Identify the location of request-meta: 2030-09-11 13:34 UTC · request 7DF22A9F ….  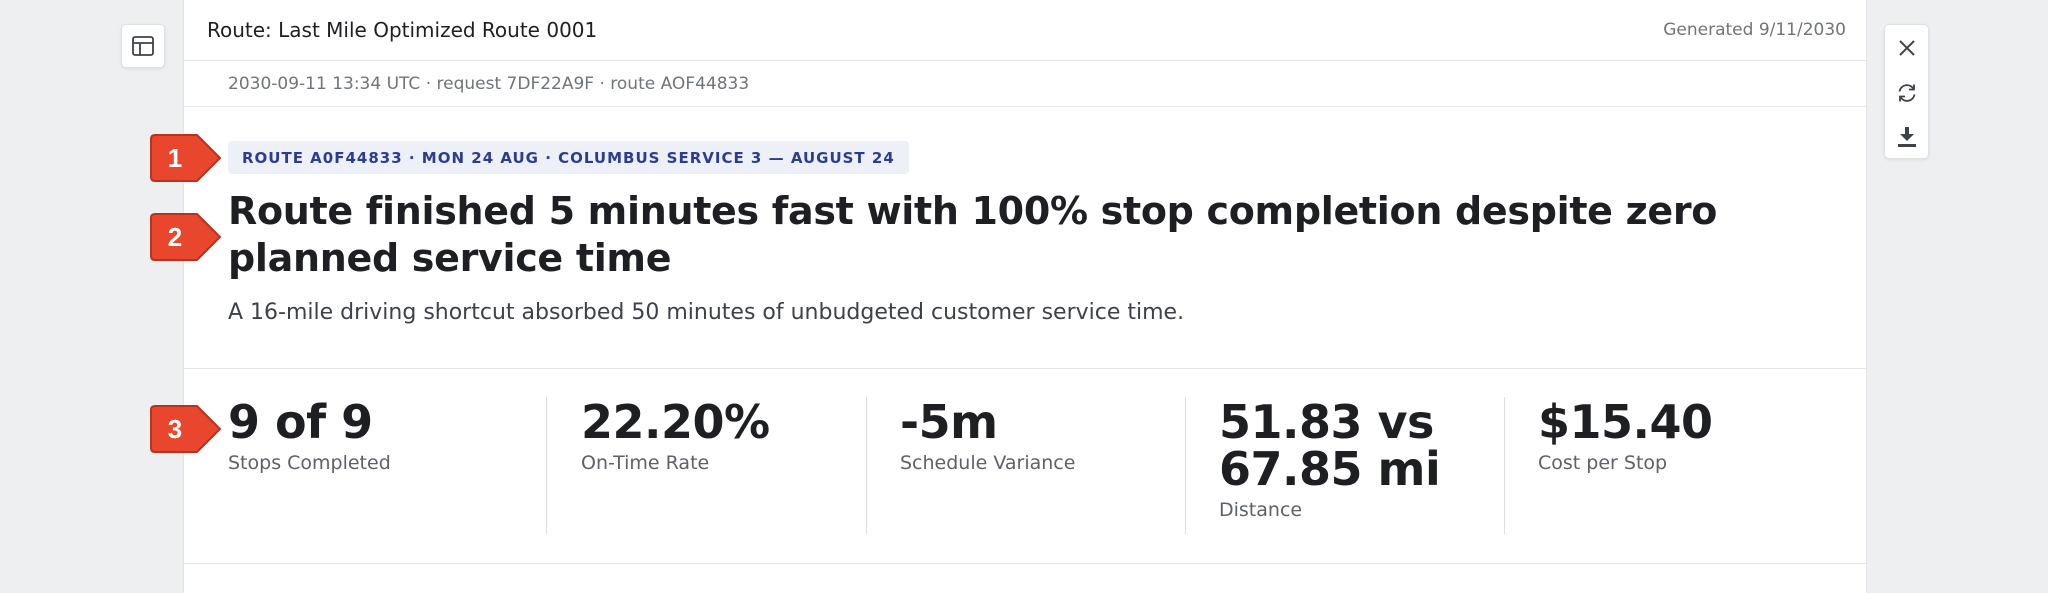
(1025, 84).